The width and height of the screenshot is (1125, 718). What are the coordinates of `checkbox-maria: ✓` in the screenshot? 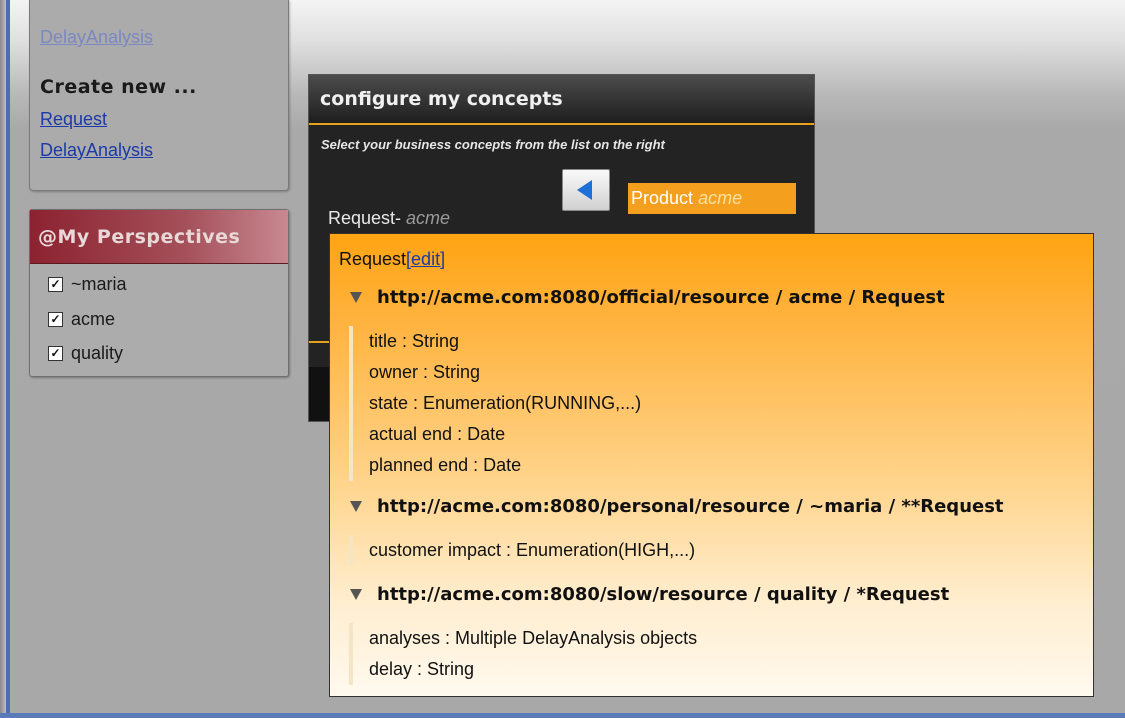 It's located at (55, 284).